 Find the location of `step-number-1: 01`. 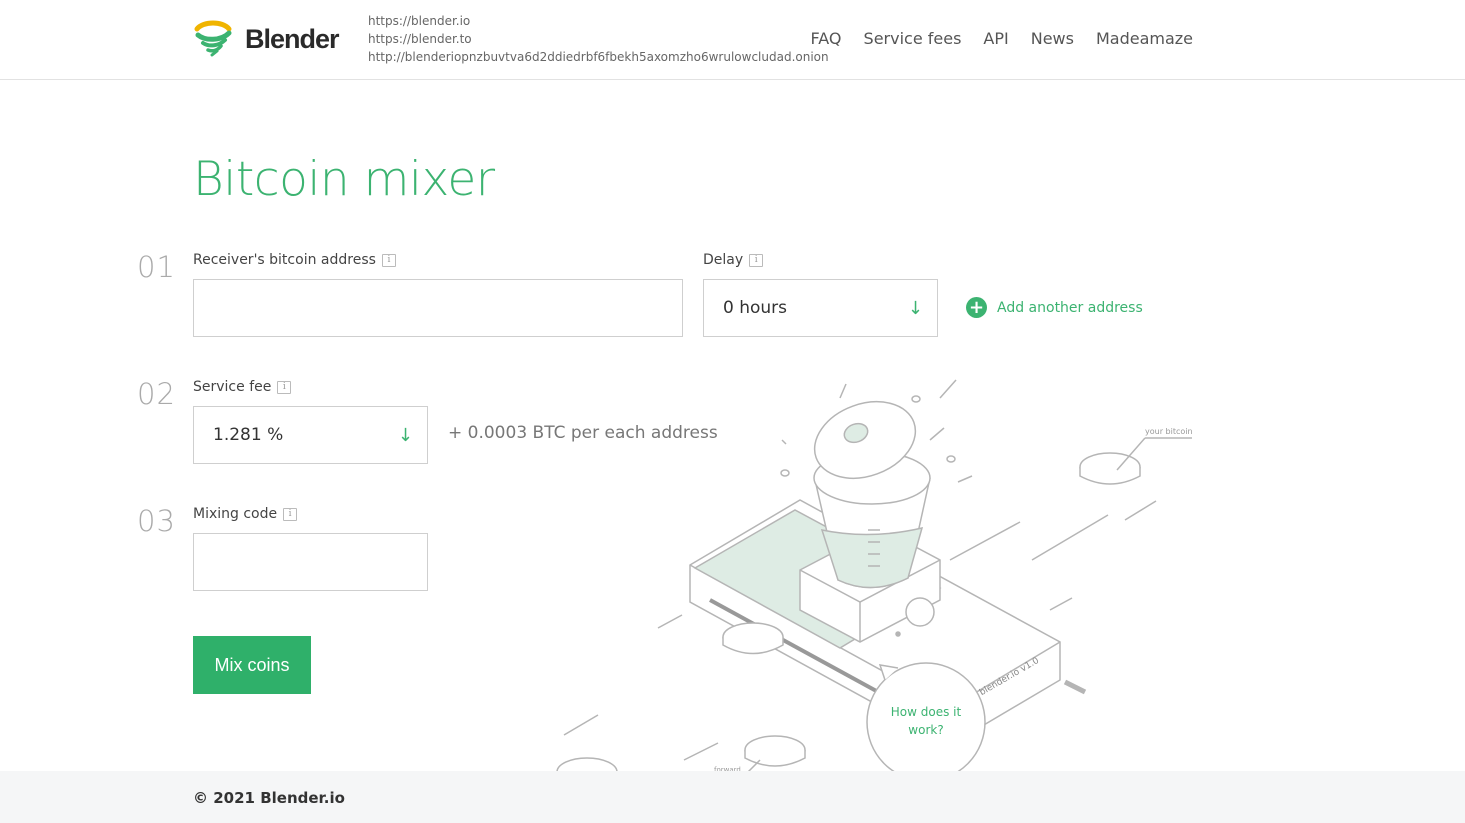

step-number-1: 01 is located at coordinates (156, 267).